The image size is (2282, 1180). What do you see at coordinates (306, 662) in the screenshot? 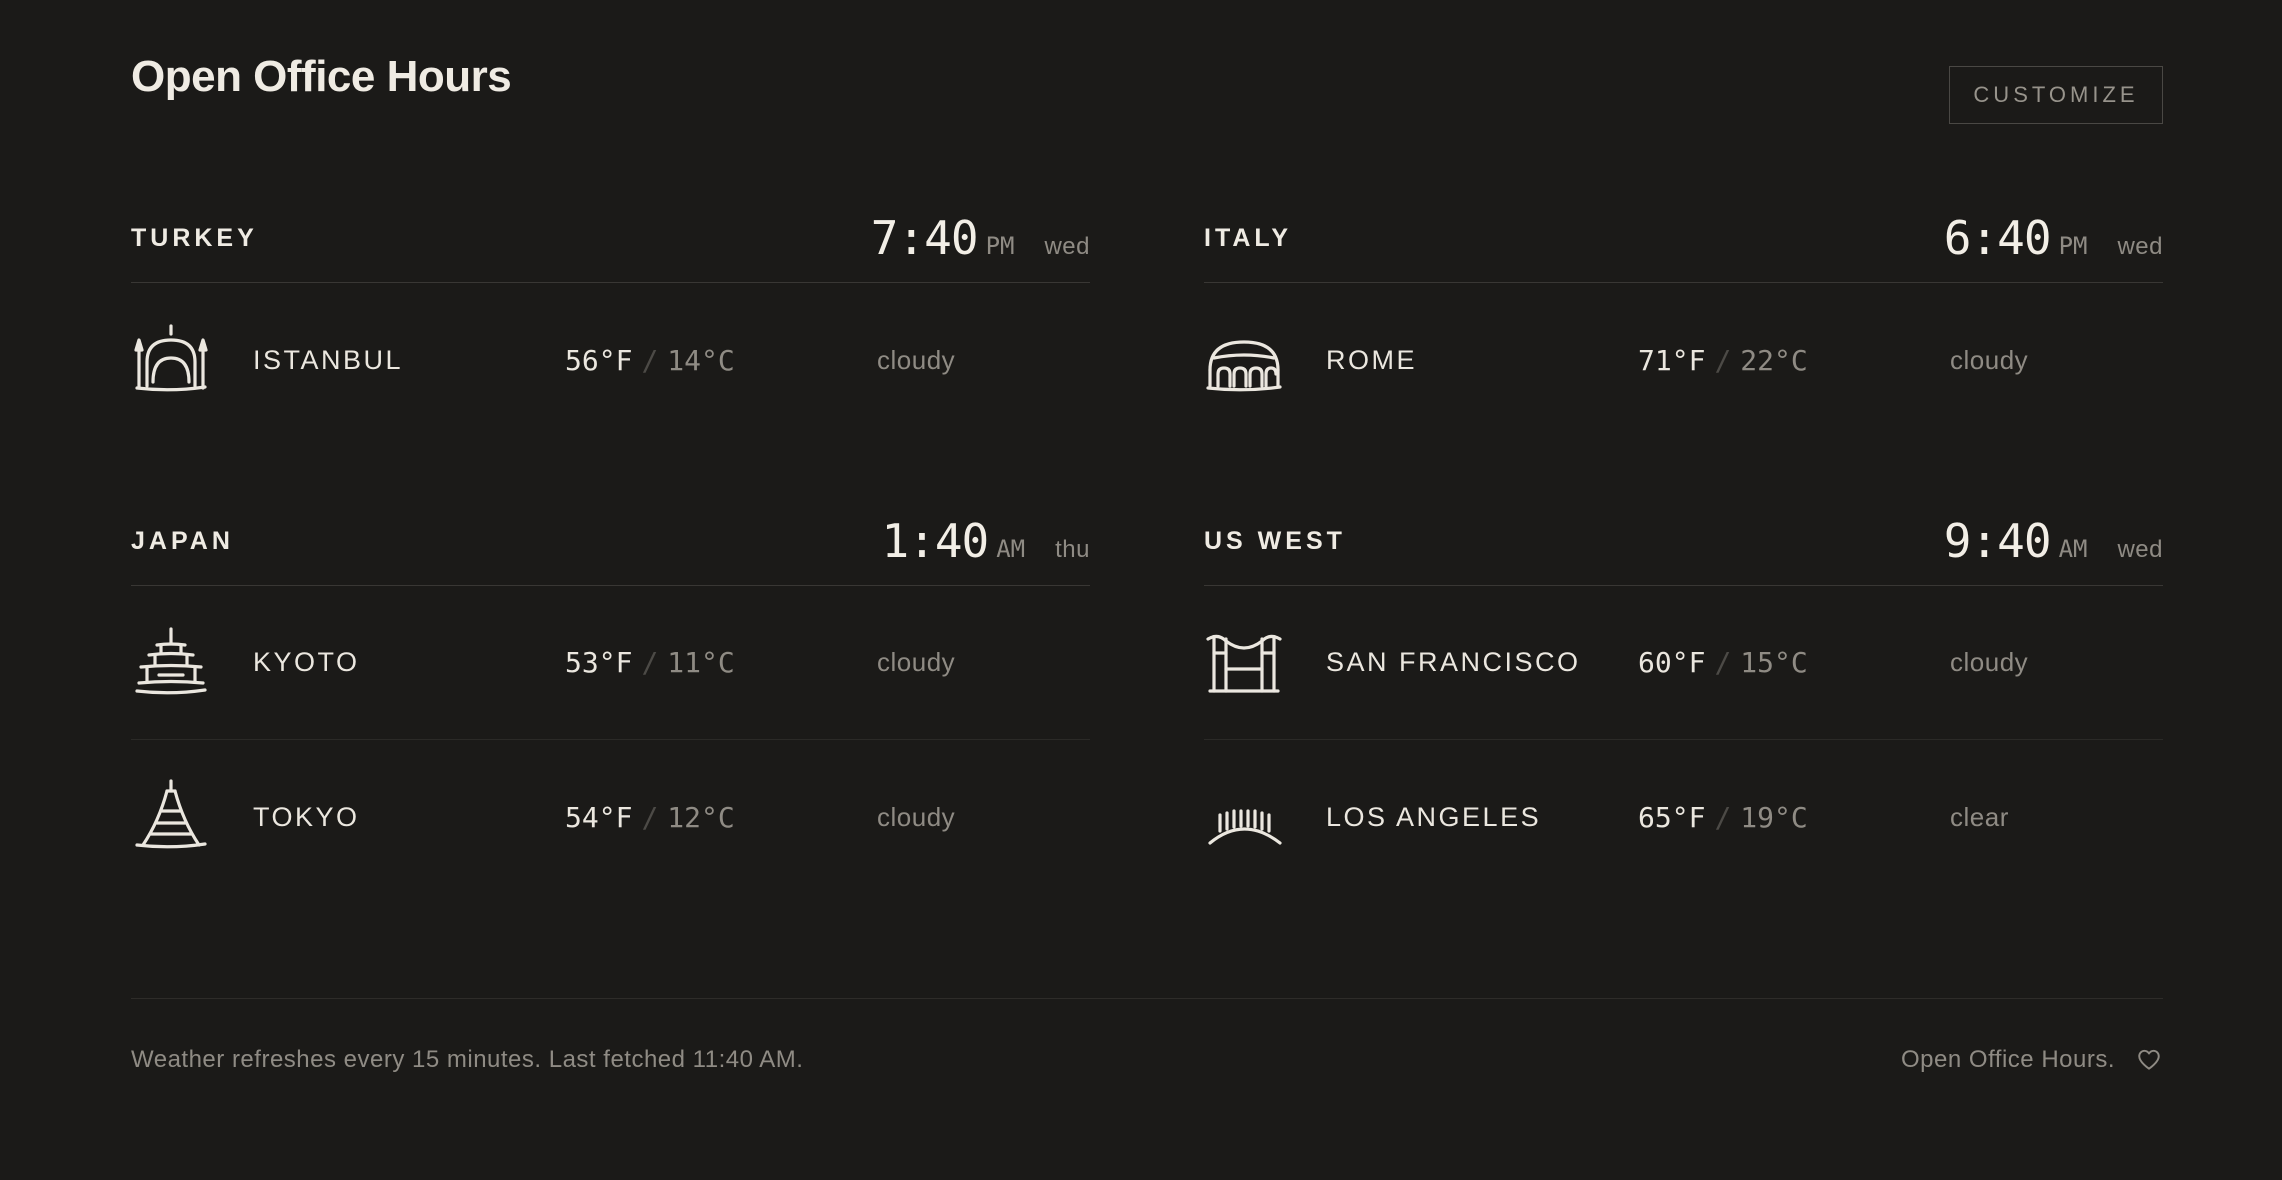
I see `city-name: KYOTO` at bounding box center [306, 662].